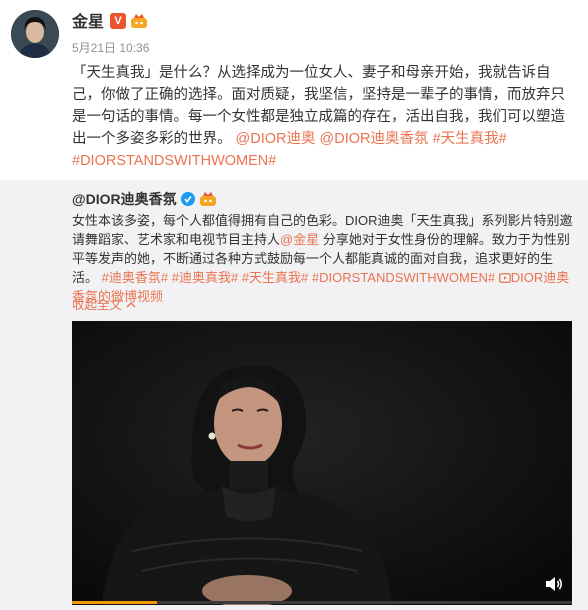 The image size is (588, 610). Describe the element at coordinates (124, 199) in the screenshot. I see `repost-author: @DIOR迪奥香氛` at that location.